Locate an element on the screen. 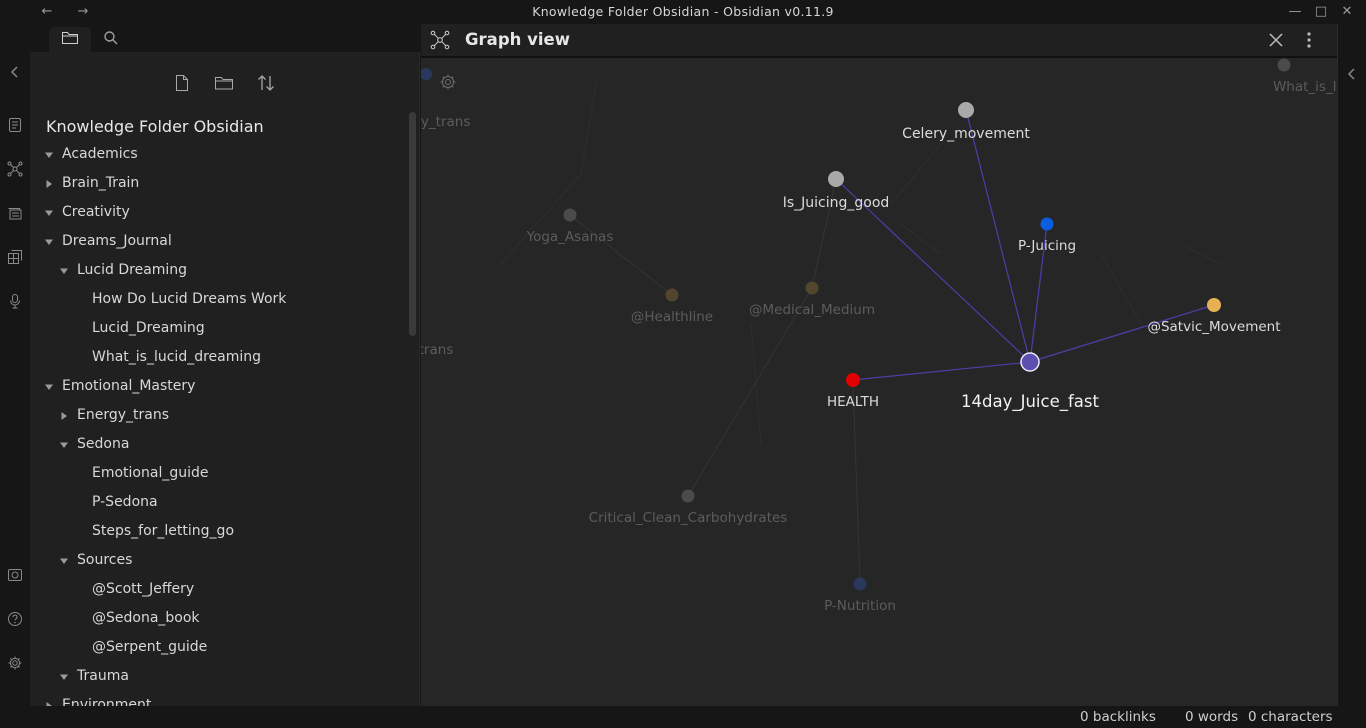 Image resolution: width=1366 pixels, height=728 pixels. folder-item: Dreams_Journal is located at coordinates (219, 241).